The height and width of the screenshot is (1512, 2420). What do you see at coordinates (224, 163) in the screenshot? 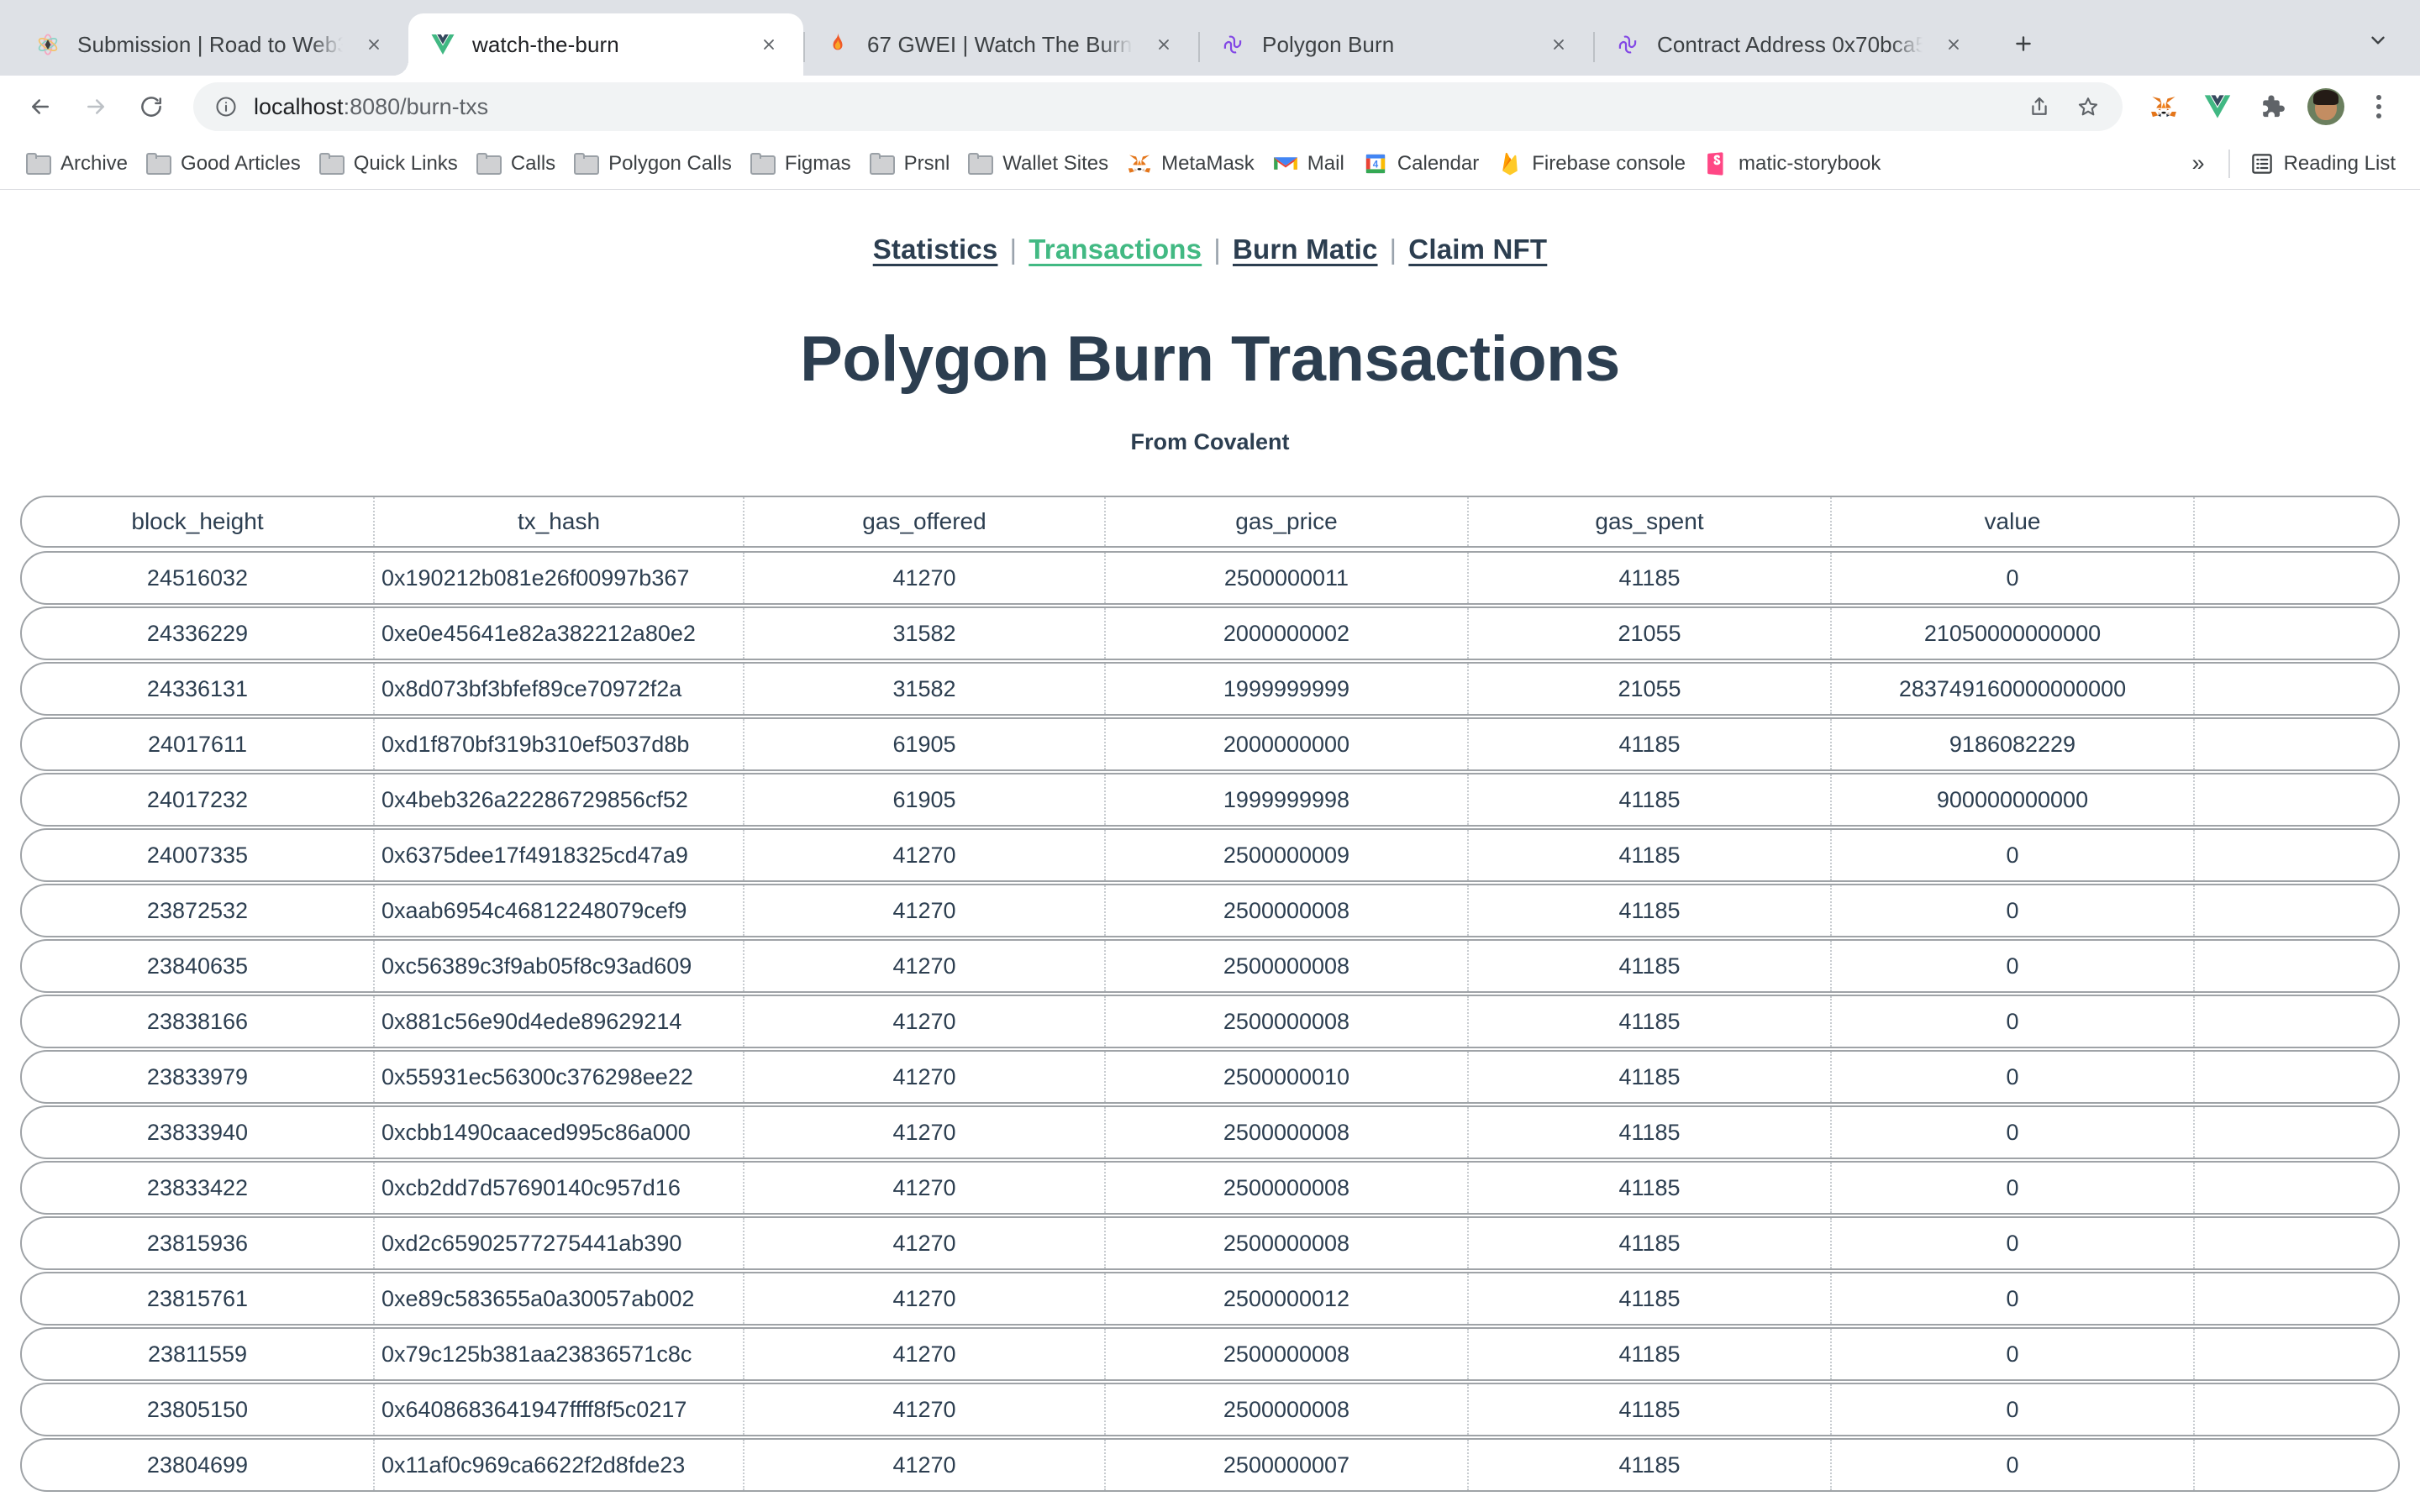
I see `bookmark-good-articles: Good Articles` at bounding box center [224, 163].